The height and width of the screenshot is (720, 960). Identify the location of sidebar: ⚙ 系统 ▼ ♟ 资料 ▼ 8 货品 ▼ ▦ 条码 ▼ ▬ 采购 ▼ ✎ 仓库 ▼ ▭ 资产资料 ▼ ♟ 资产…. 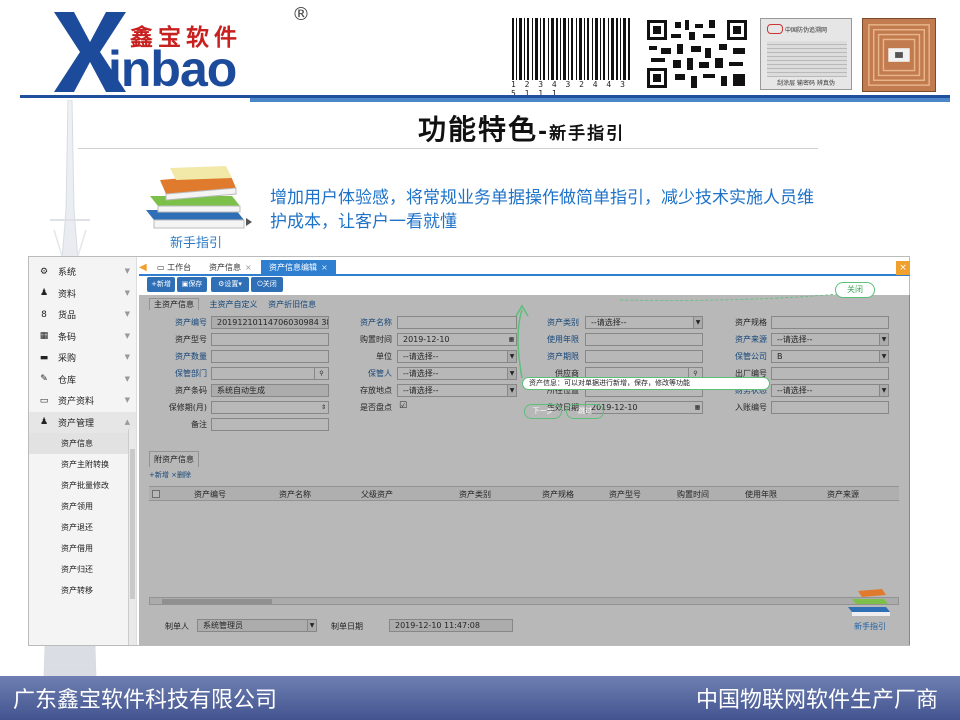
(83, 451).